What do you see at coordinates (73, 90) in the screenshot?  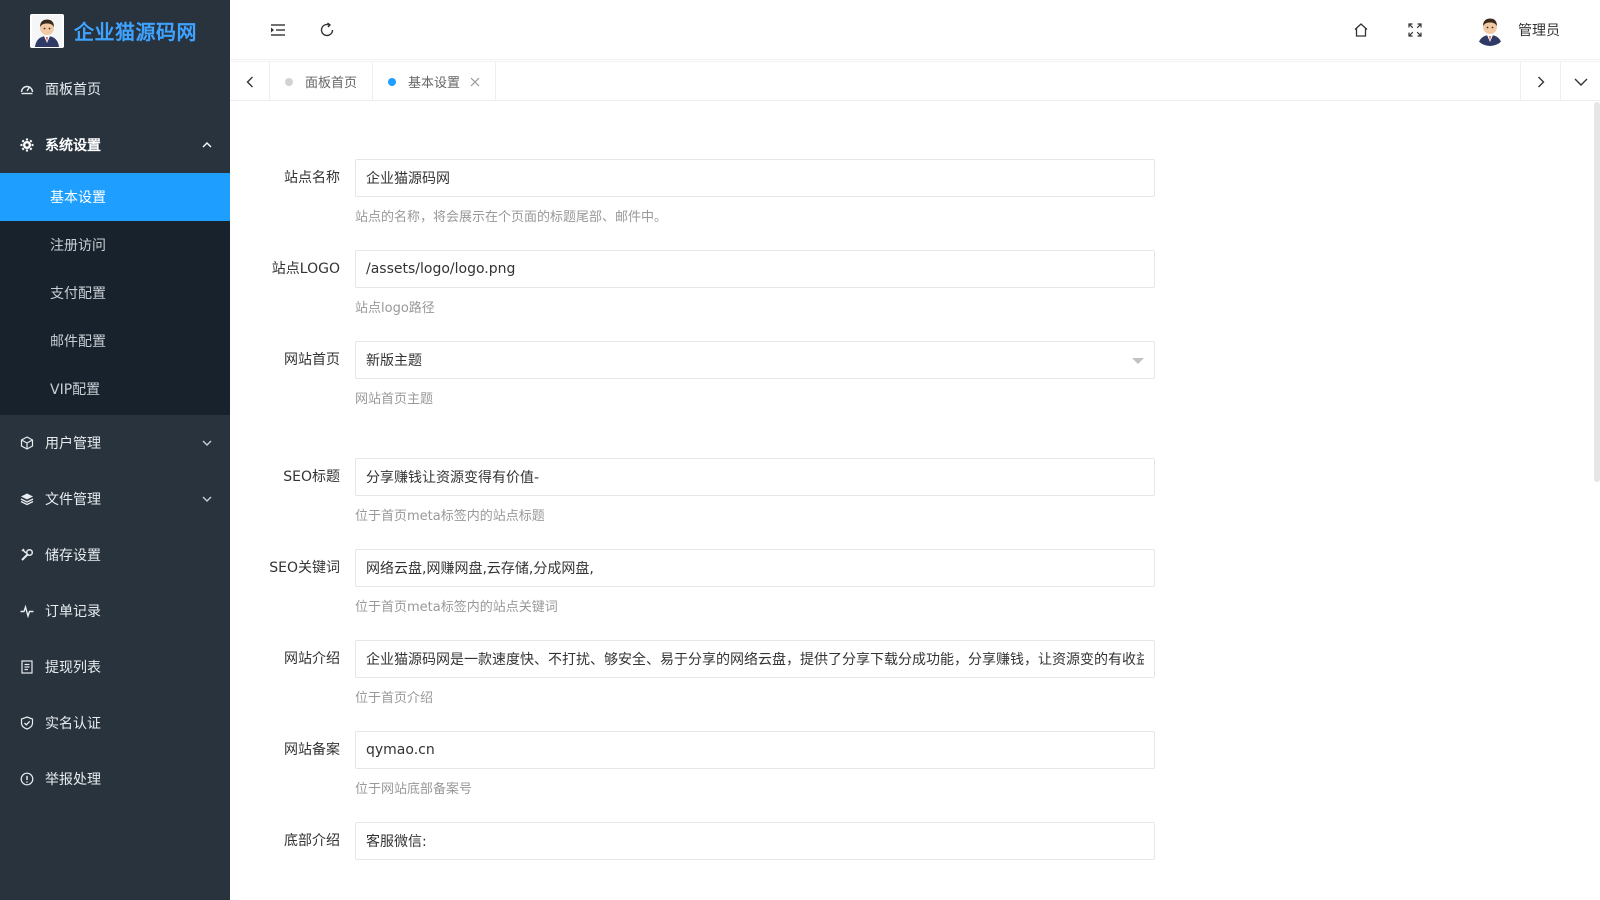 I see `sidebar-item-label: 面板首页` at bounding box center [73, 90].